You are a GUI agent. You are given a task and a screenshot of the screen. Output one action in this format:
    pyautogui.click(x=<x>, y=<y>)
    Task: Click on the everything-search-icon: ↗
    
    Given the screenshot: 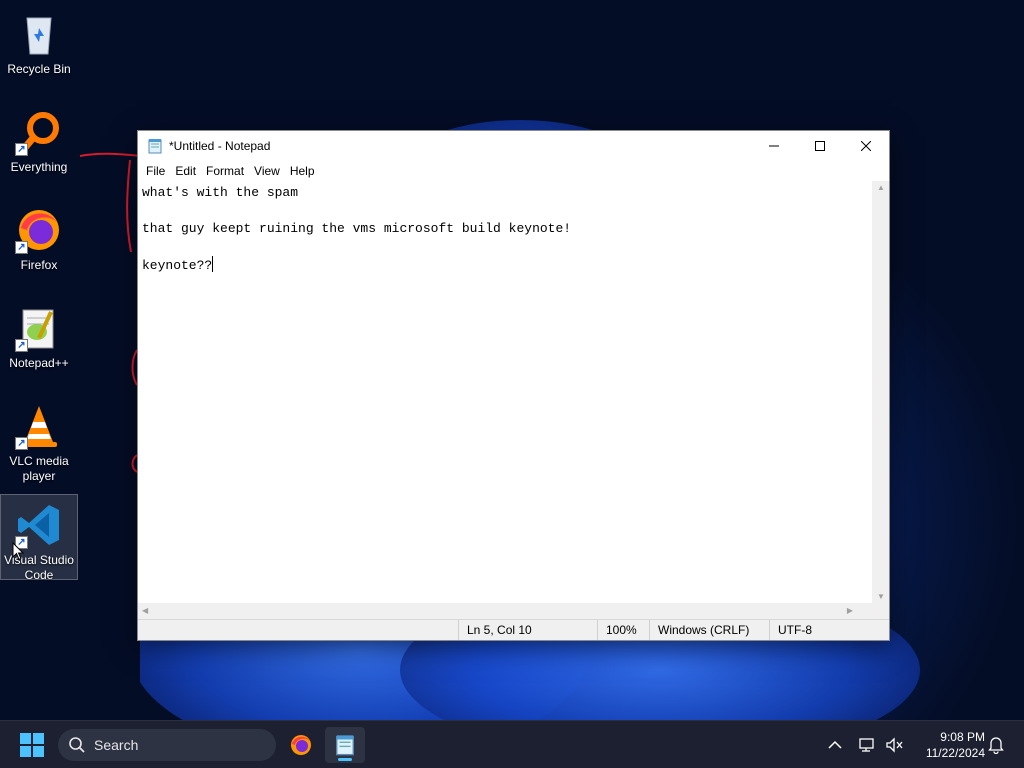 What is the action you would take?
    pyautogui.click(x=39, y=132)
    